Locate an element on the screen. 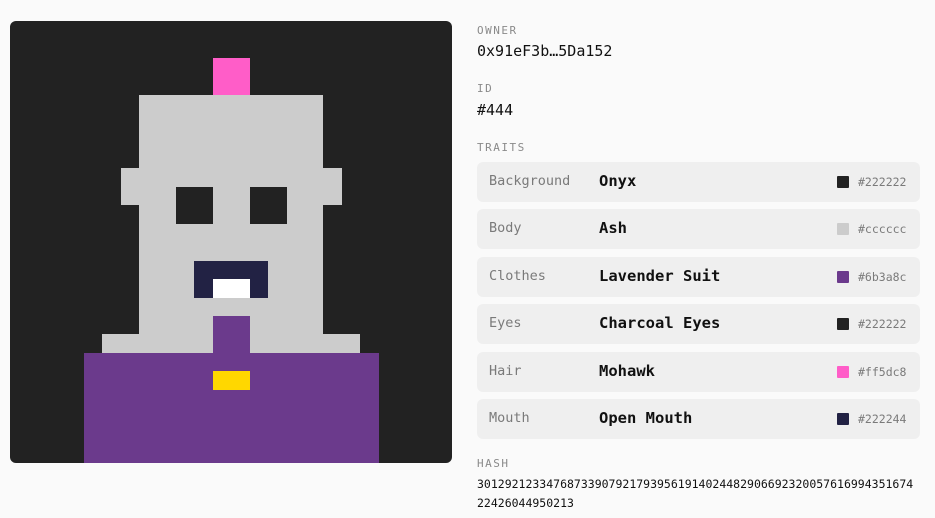 The width and height of the screenshot is (935, 518). trait-hex: #ff5dc8 is located at coordinates (882, 372).